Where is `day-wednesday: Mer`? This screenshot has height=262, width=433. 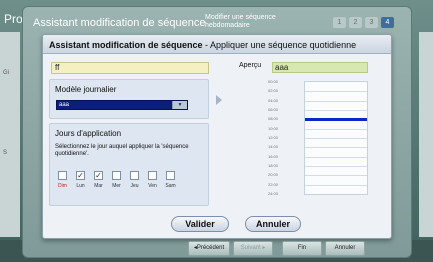 day-wednesday: Mer is located at coordinates (116, 180).